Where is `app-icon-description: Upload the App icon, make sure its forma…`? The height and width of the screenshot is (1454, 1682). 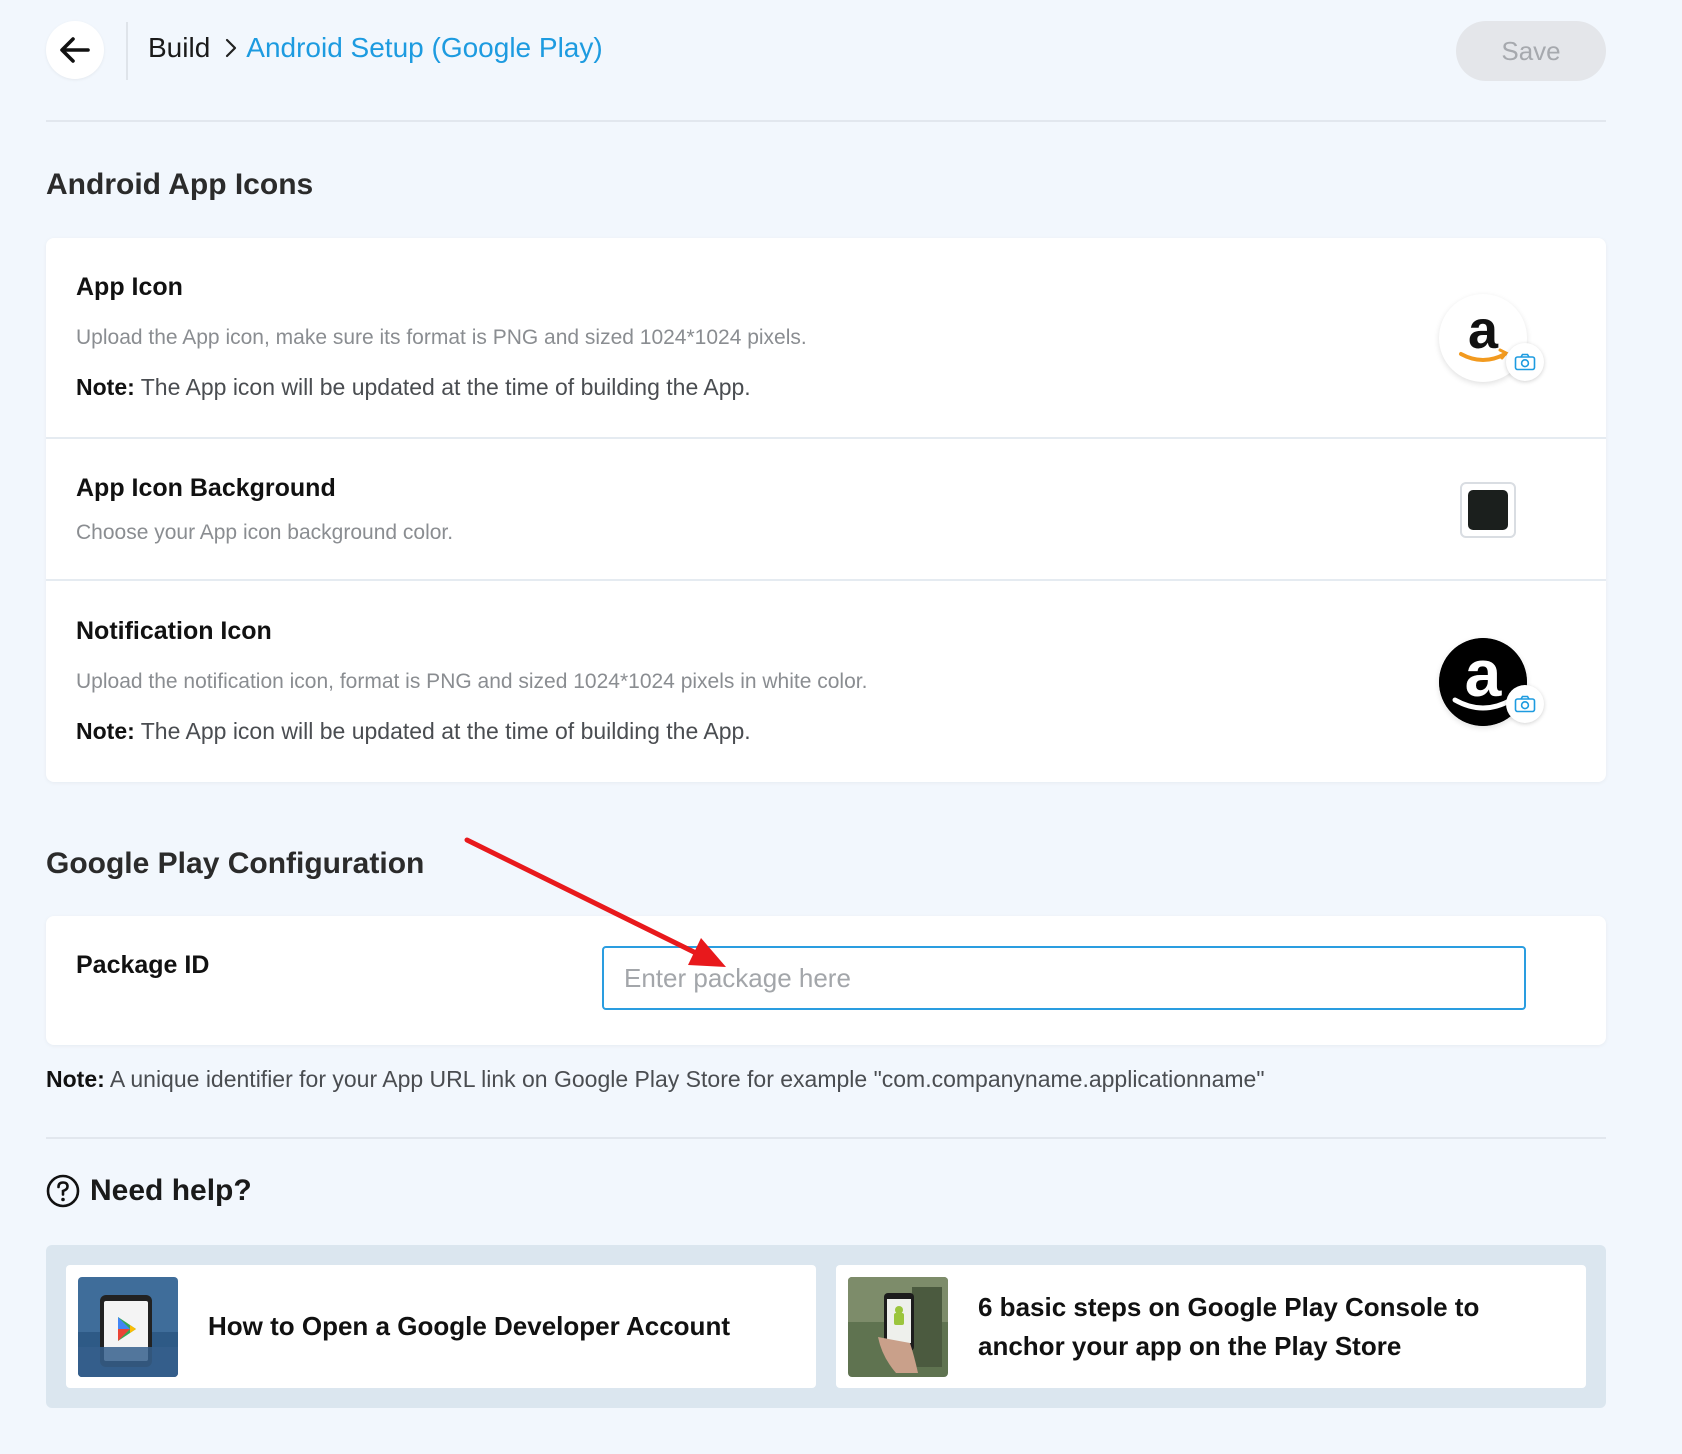 app-icon-description: Upload the App icon, make sure its forma… is located at coordinates (441, 337).